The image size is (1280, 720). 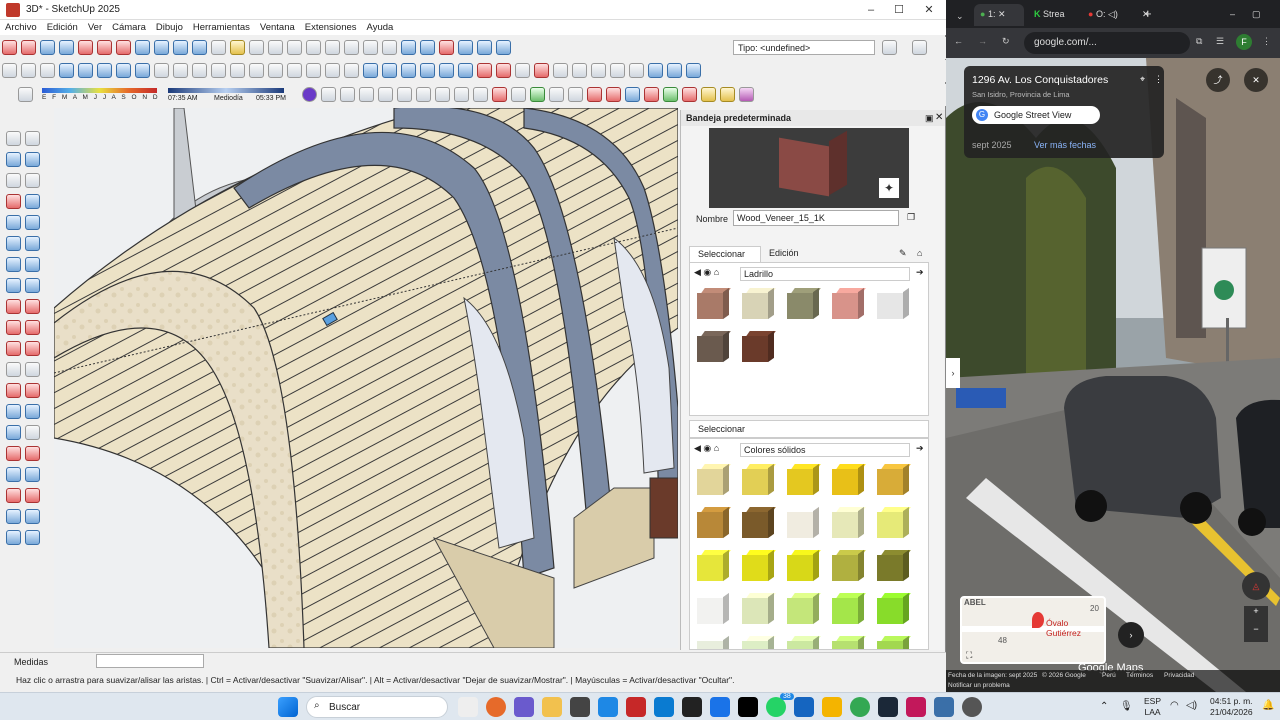 What do you see at coordinates (809, 429) in the screenshot?
I see `section2-title: Seleccionar` at bounding box center [809, 429].